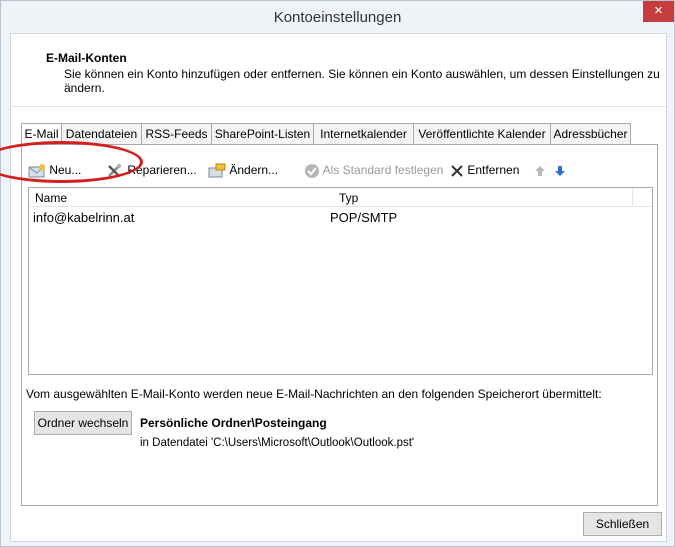 Image resolution: width=675 pixels, height=547 pixels. Describe the element at coordinates (658, 11) in the screenshot. I see `close-window-button: ×` at that location.